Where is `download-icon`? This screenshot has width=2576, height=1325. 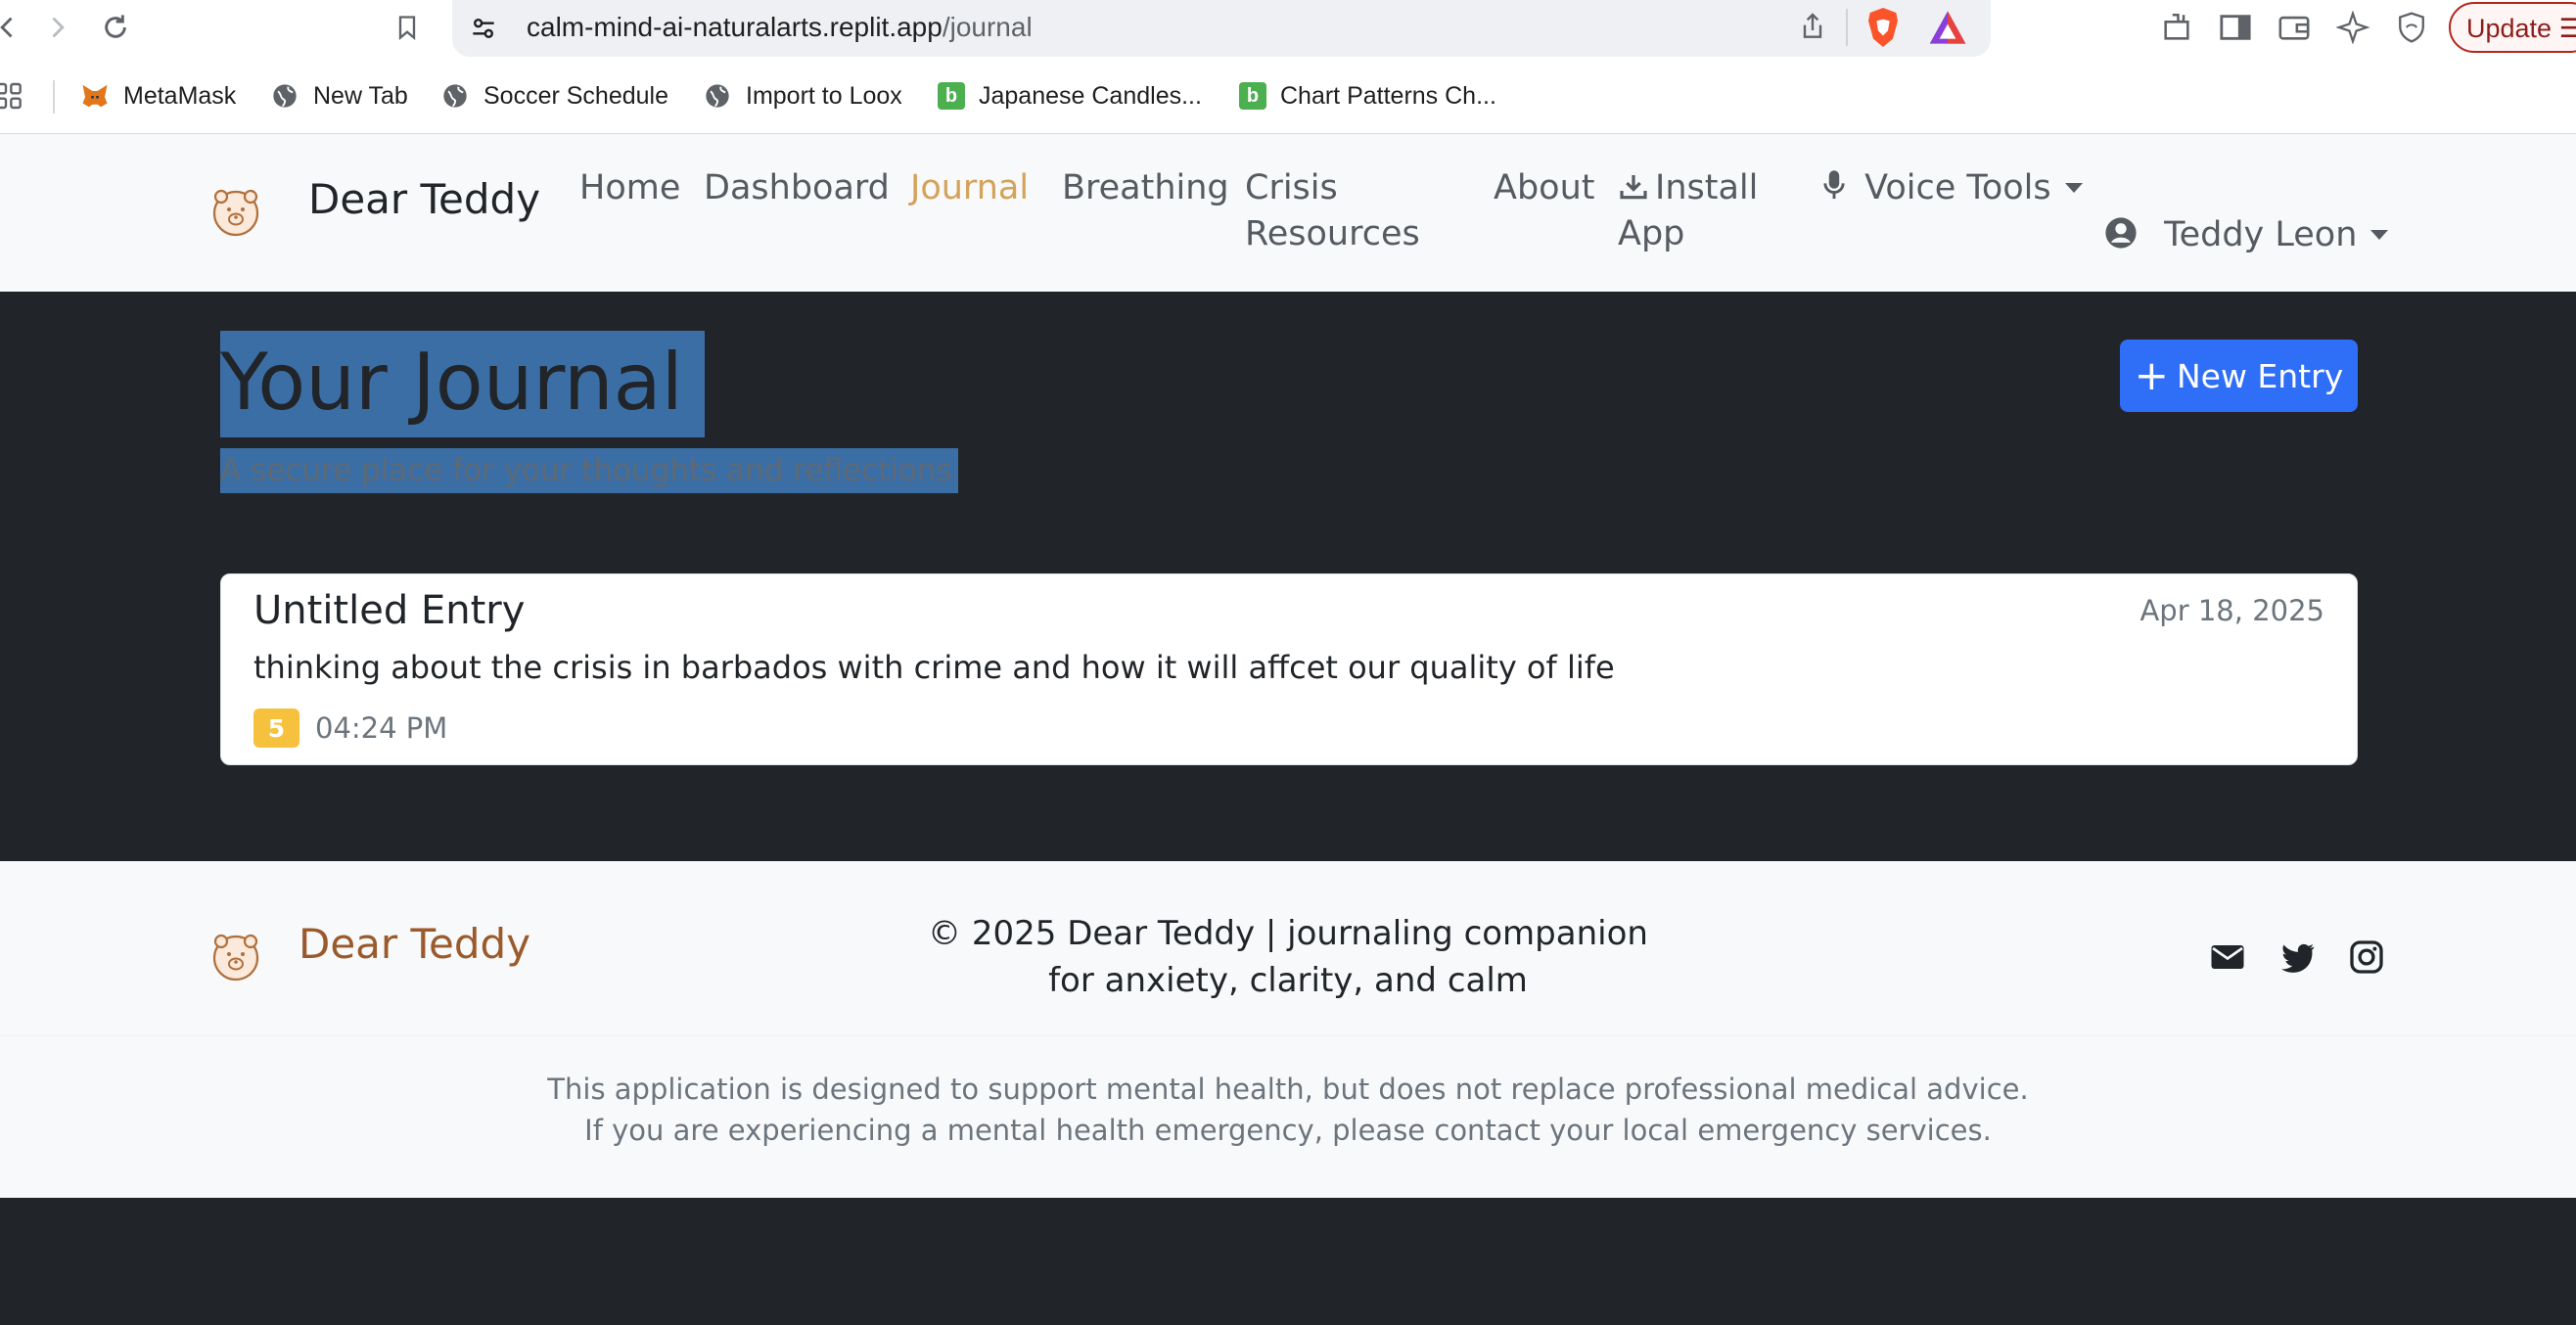
download-icon is located at coordinates (1633, 187).